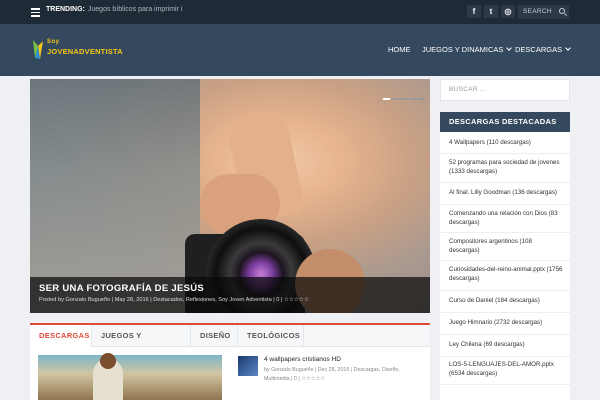  Describe the element at coordinates (505, 122) in the screenshot. I see `widget-title: DESCARGAS DESTACADAS` at that location.